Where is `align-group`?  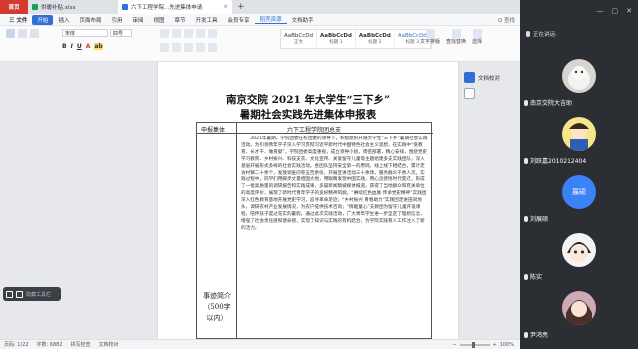 align-group is located at coordinates (188, 47).